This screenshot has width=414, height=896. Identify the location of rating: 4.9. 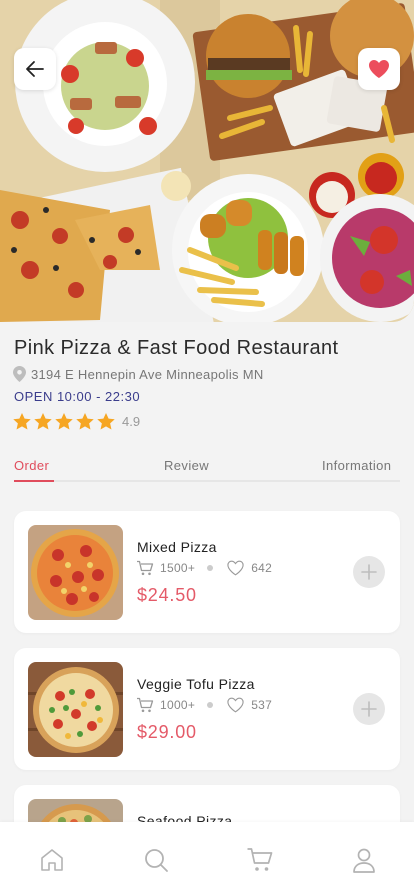
(76, 421).